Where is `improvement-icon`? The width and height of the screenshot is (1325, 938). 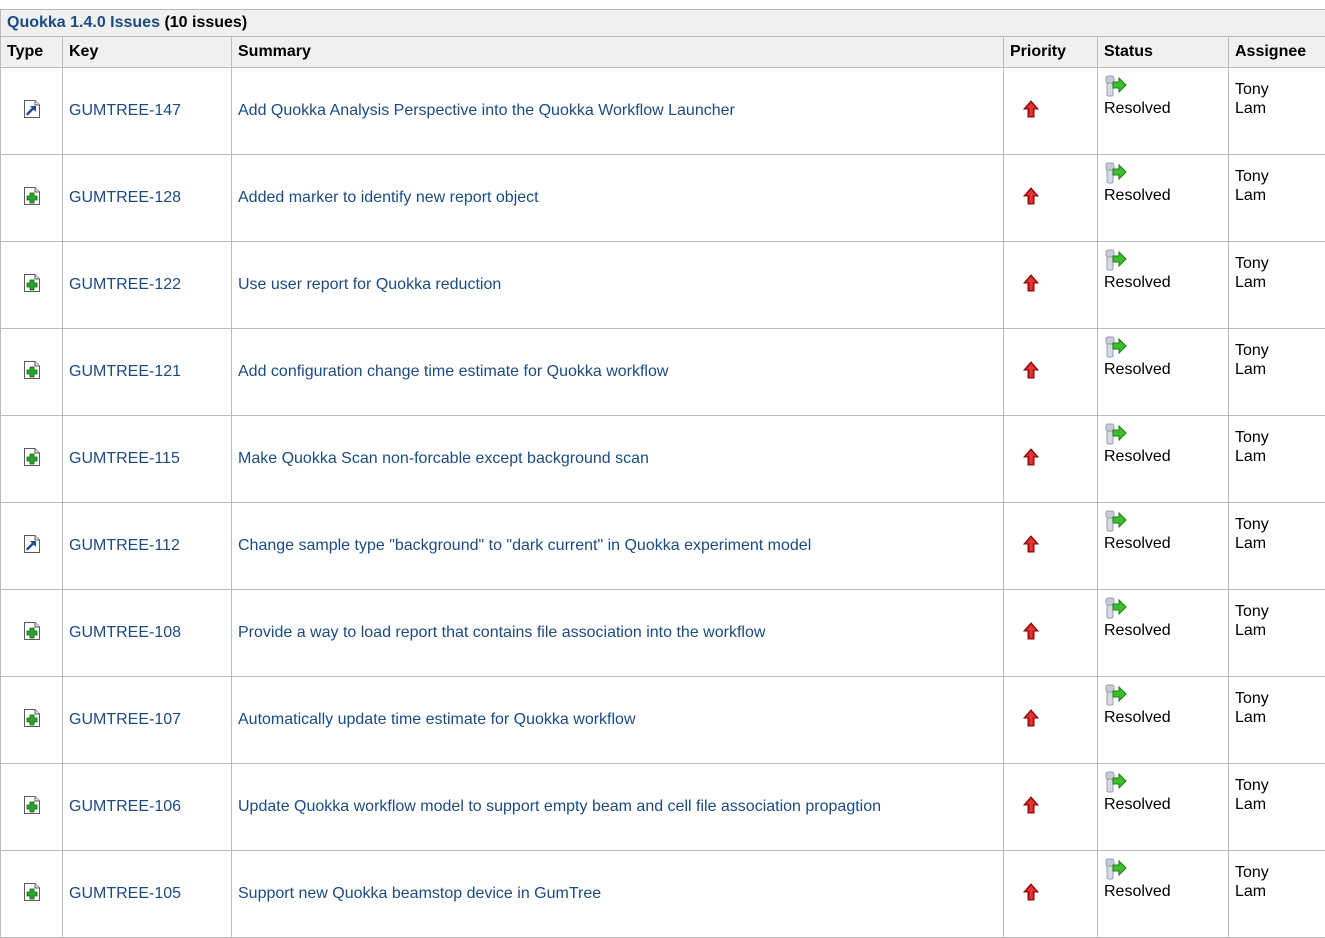 improvement-icon is located at coordinates (32, 544).